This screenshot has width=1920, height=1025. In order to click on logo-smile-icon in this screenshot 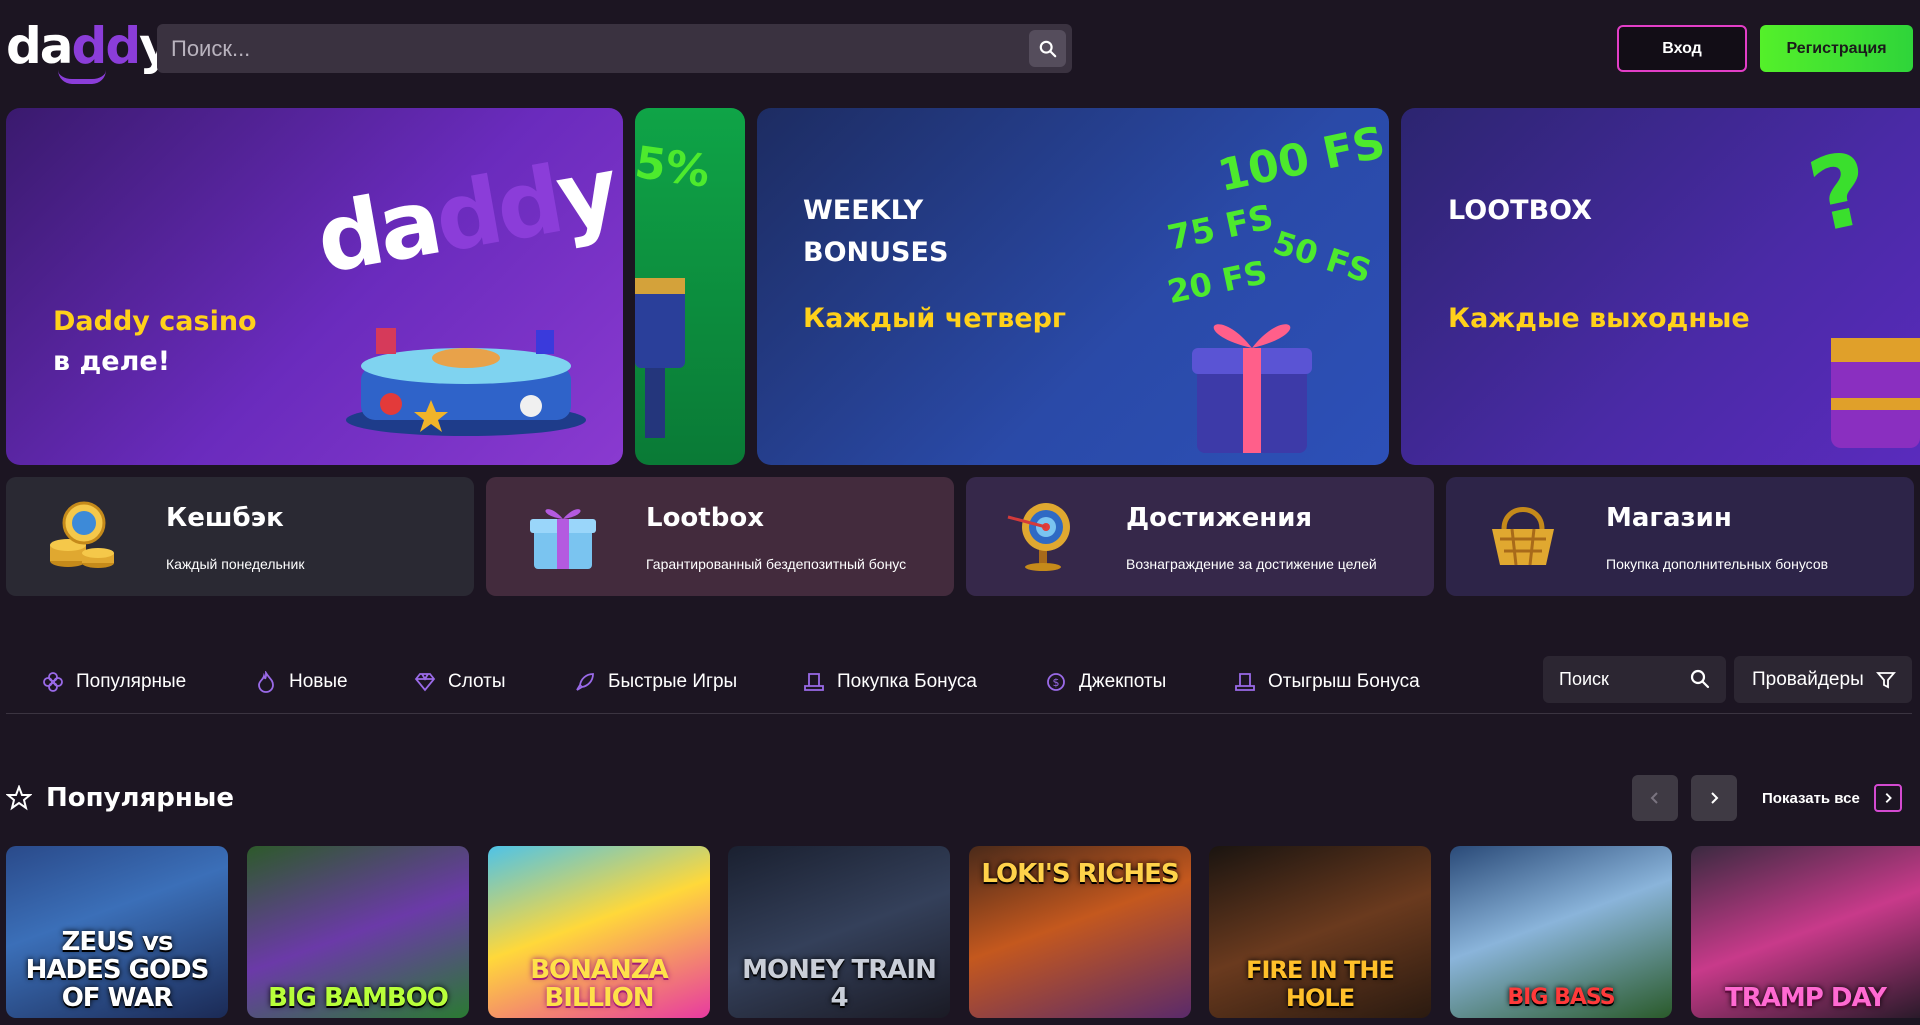, I will do `click(82, 77)`.